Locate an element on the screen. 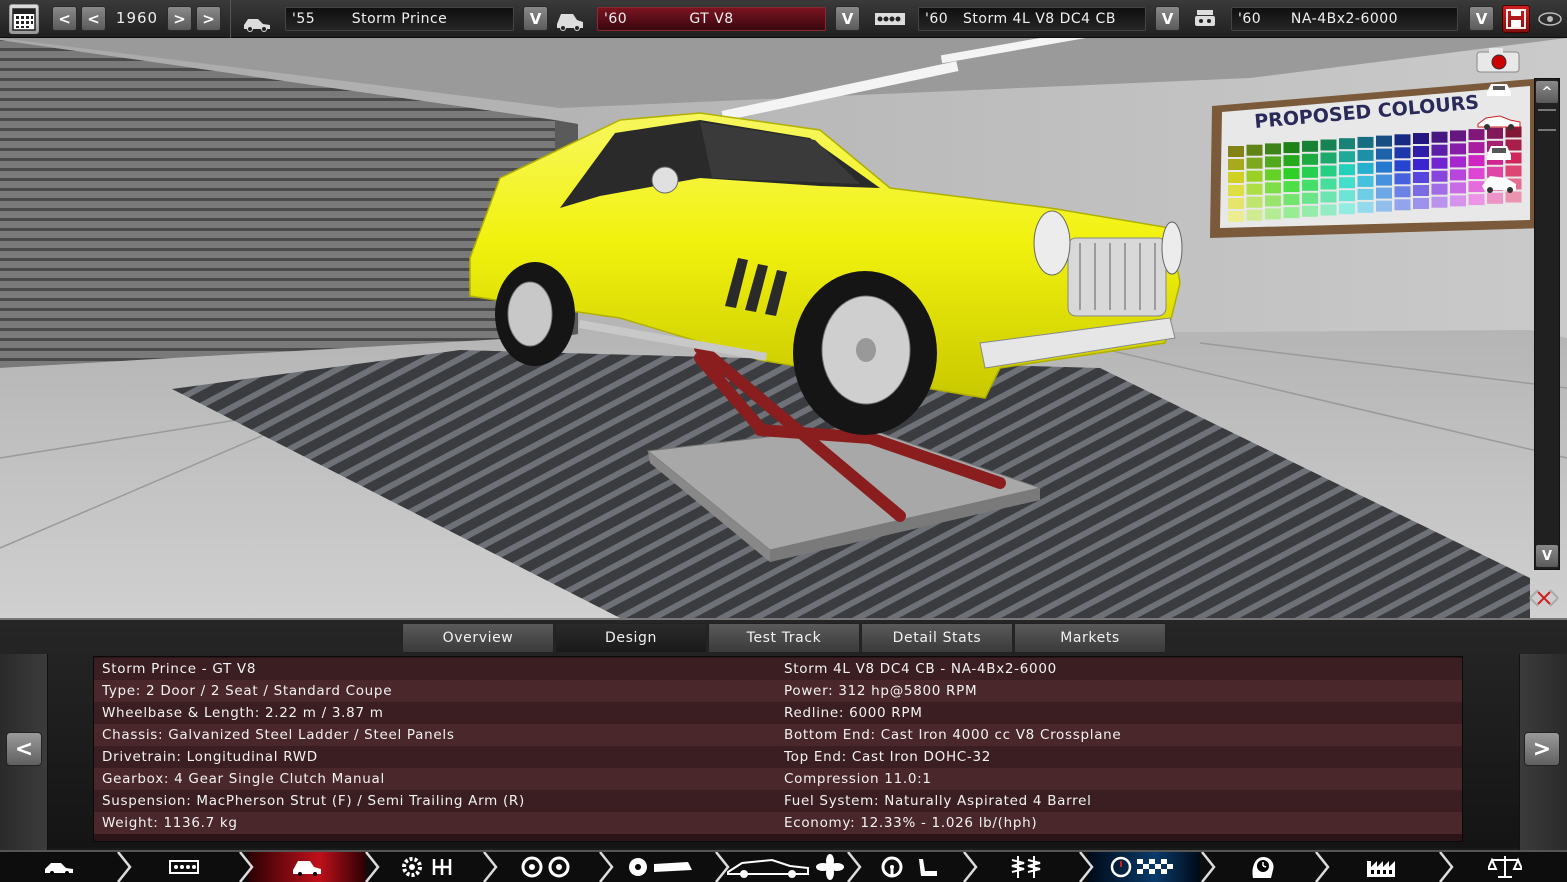 Image resolution: width=1567 pixels, height=882 pixels. view-angle-button is located at coordinates (1499, 185).